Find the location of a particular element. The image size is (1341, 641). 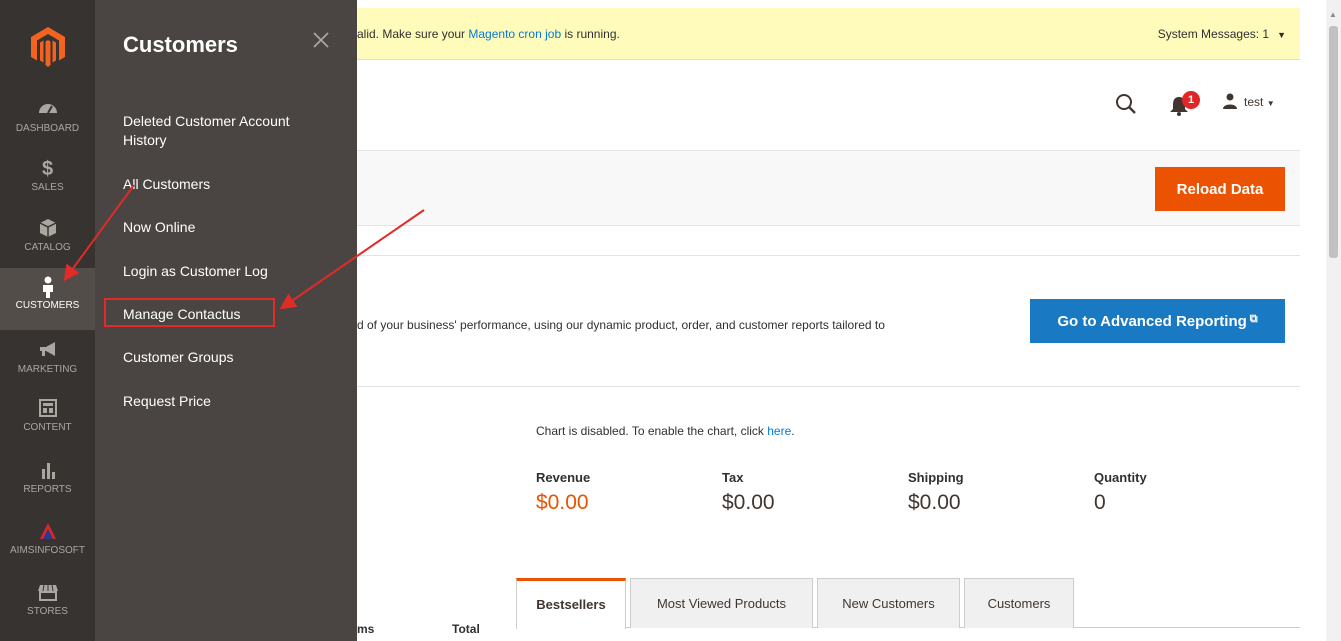

nav-label: SALES is located at coordinates (47, 187).